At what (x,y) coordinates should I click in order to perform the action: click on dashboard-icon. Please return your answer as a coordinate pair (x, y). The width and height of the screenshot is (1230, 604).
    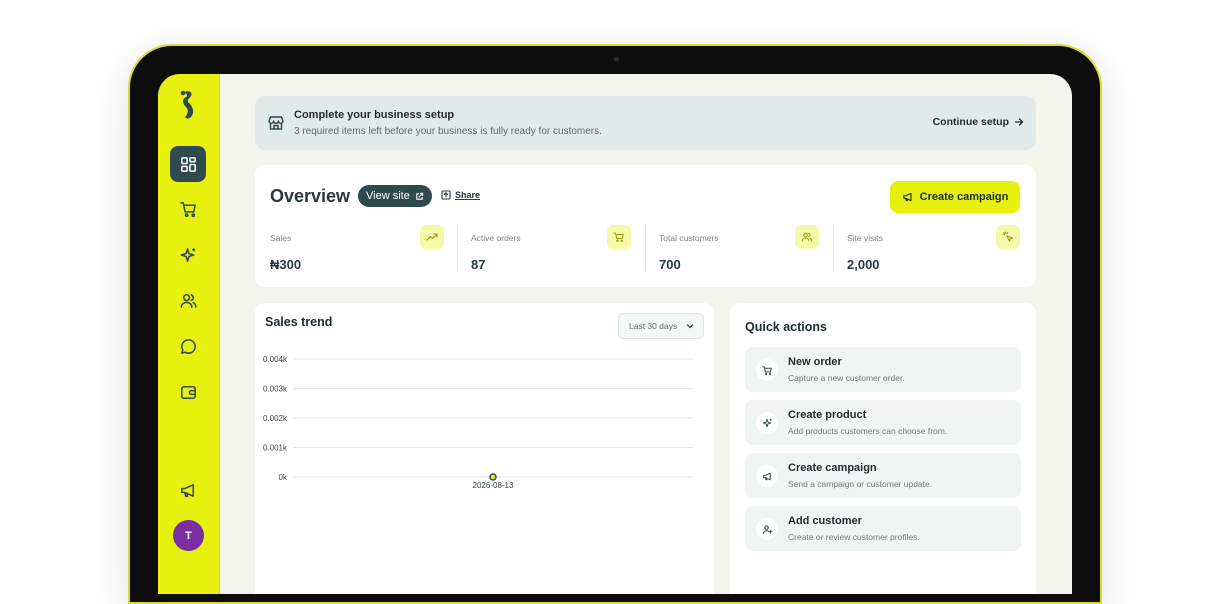
    Looking at the image, I should click on (188, 164).